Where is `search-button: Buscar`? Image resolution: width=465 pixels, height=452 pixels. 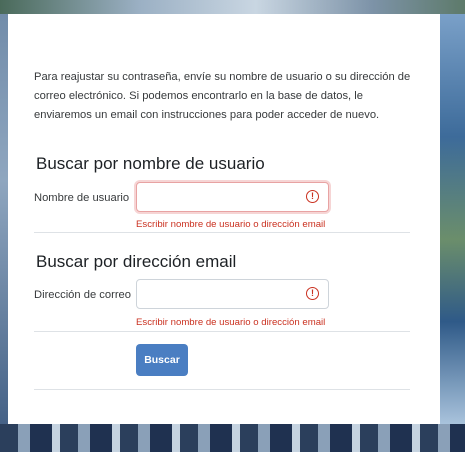 search-button: Buscar is located at coordinates (162, 360).